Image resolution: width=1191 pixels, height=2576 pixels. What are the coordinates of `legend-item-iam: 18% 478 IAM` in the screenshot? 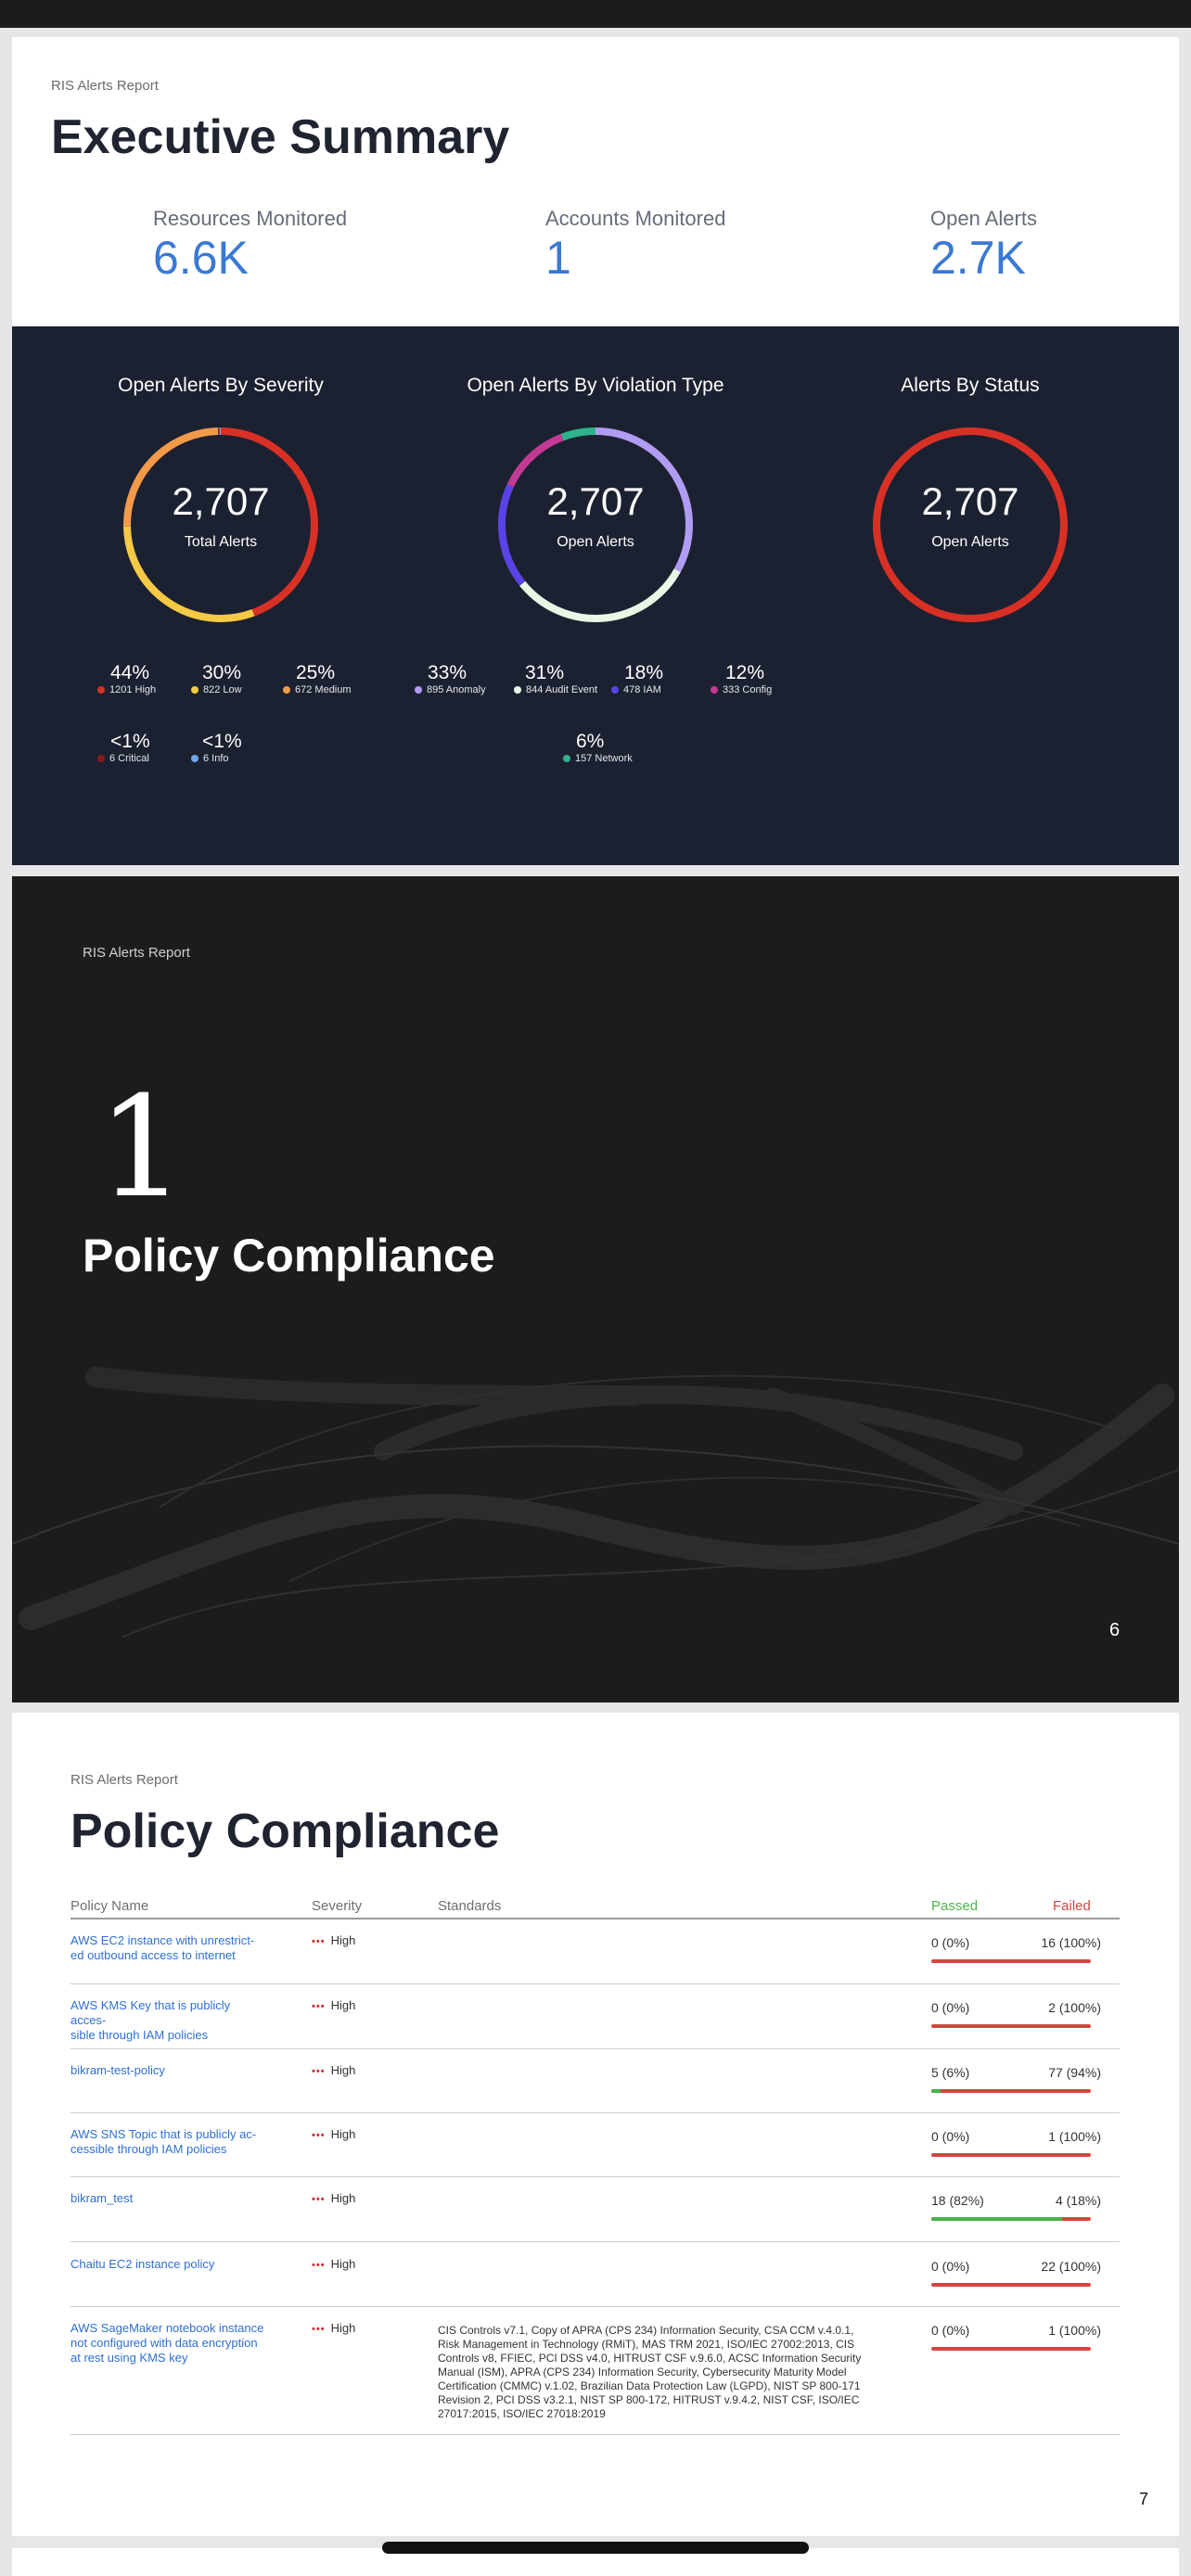 It's located at (637, 679).